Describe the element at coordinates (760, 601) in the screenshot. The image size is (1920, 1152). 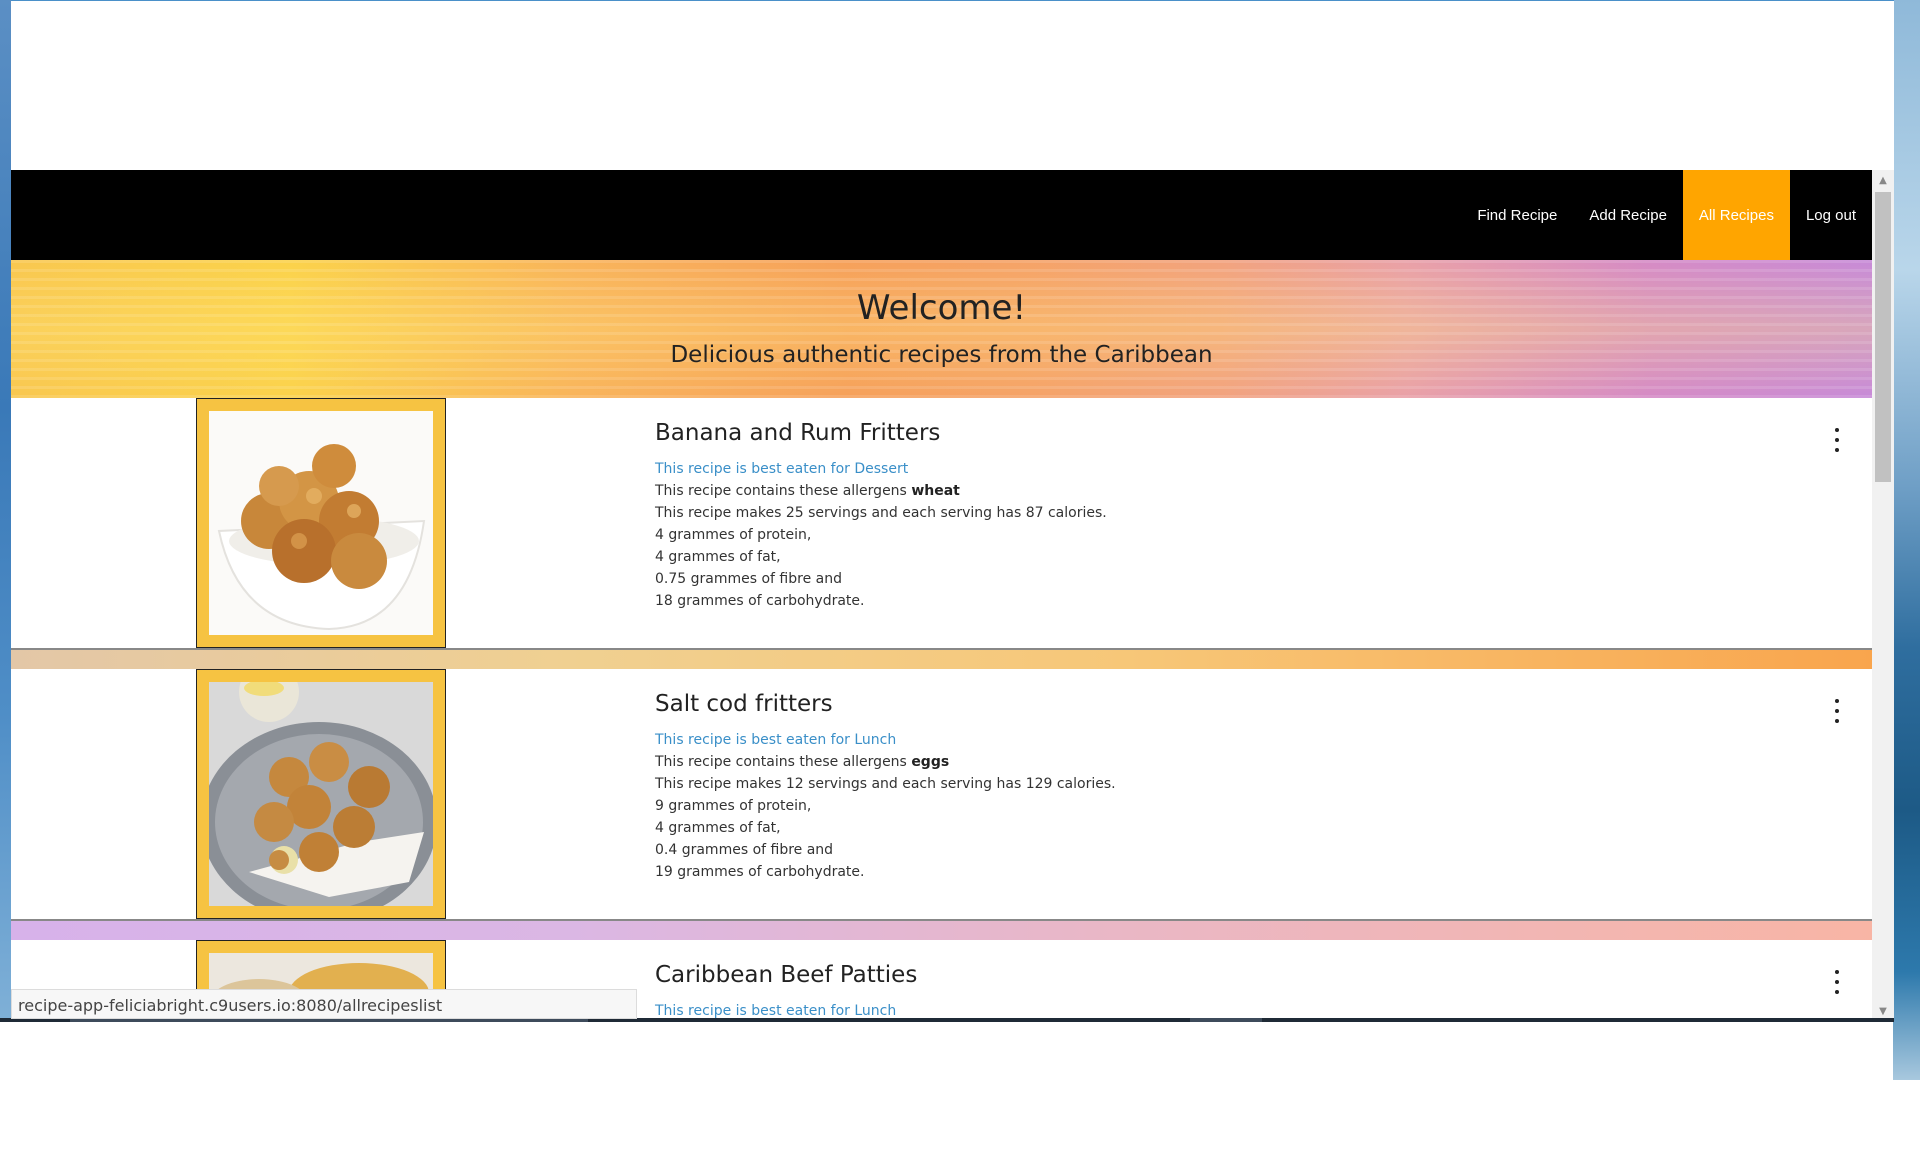
I see `recipe-carbs: 18 grammes of carbohydrate.` at that location.